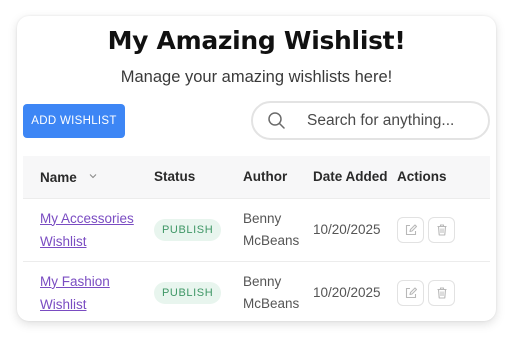 The image size is (513, 337). I want to click on search-icon, so click(277, 121).